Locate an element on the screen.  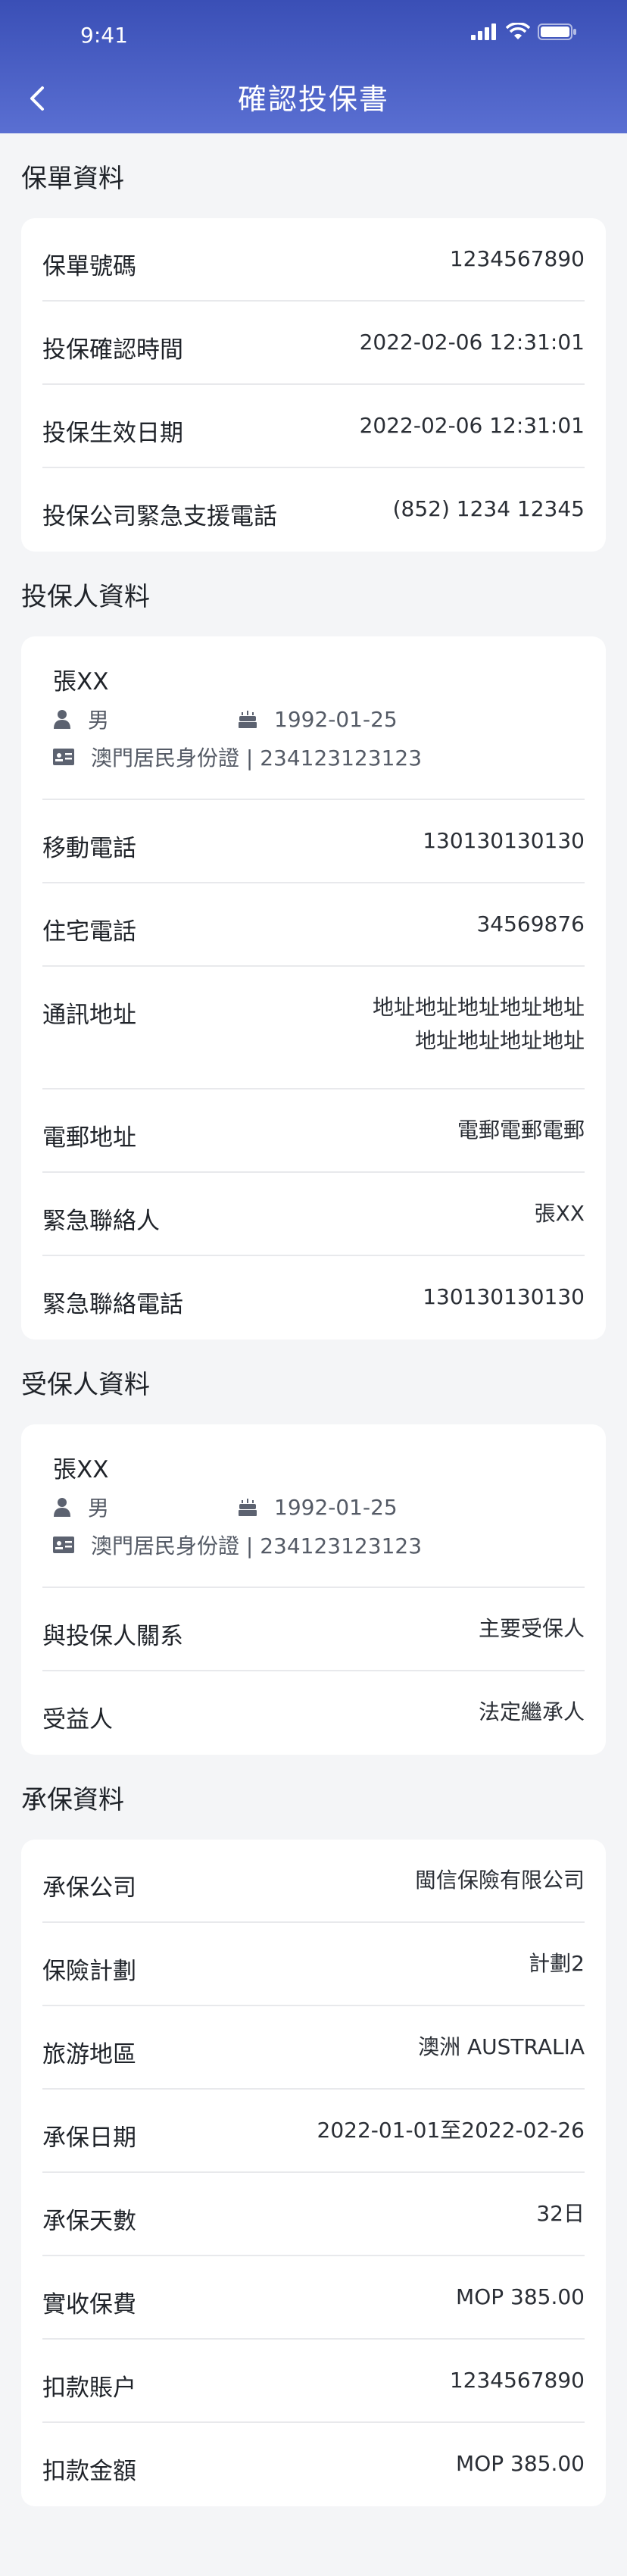
insured-gender: 男 is located at coordinates (99, 1509).